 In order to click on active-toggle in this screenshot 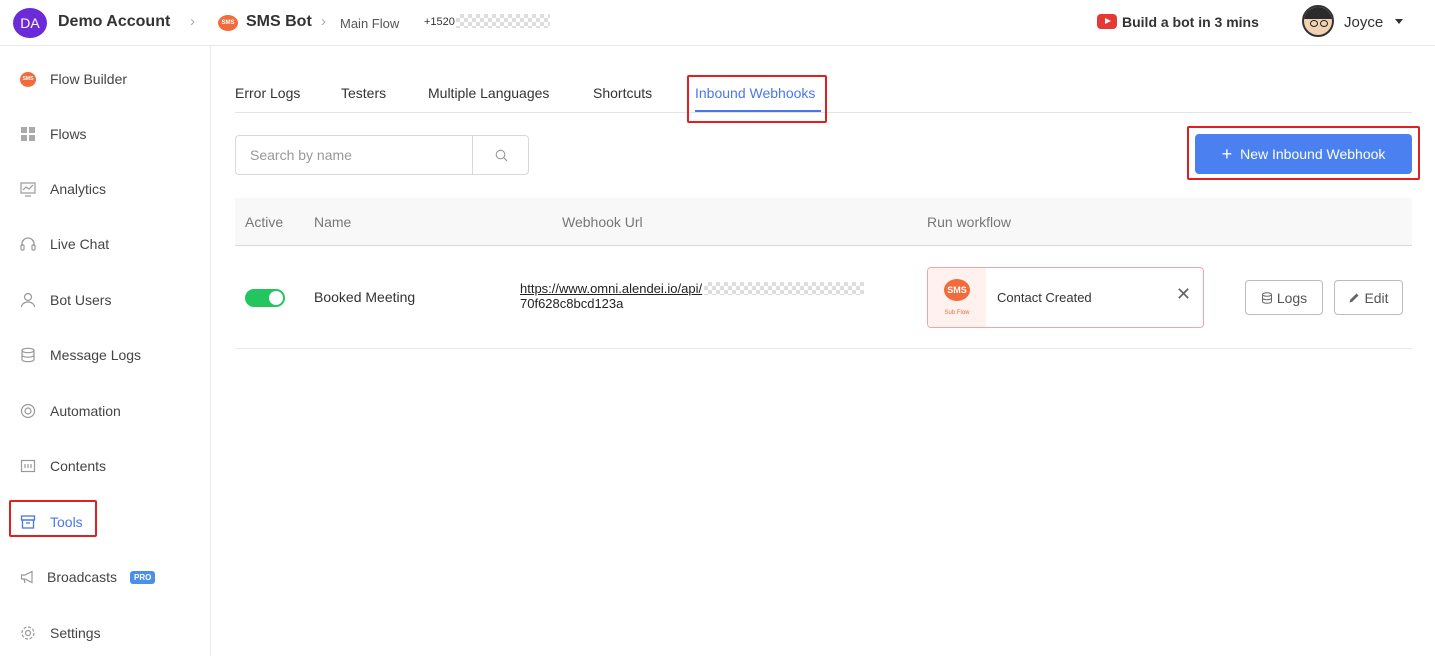, I will do `click(265, 298)`.